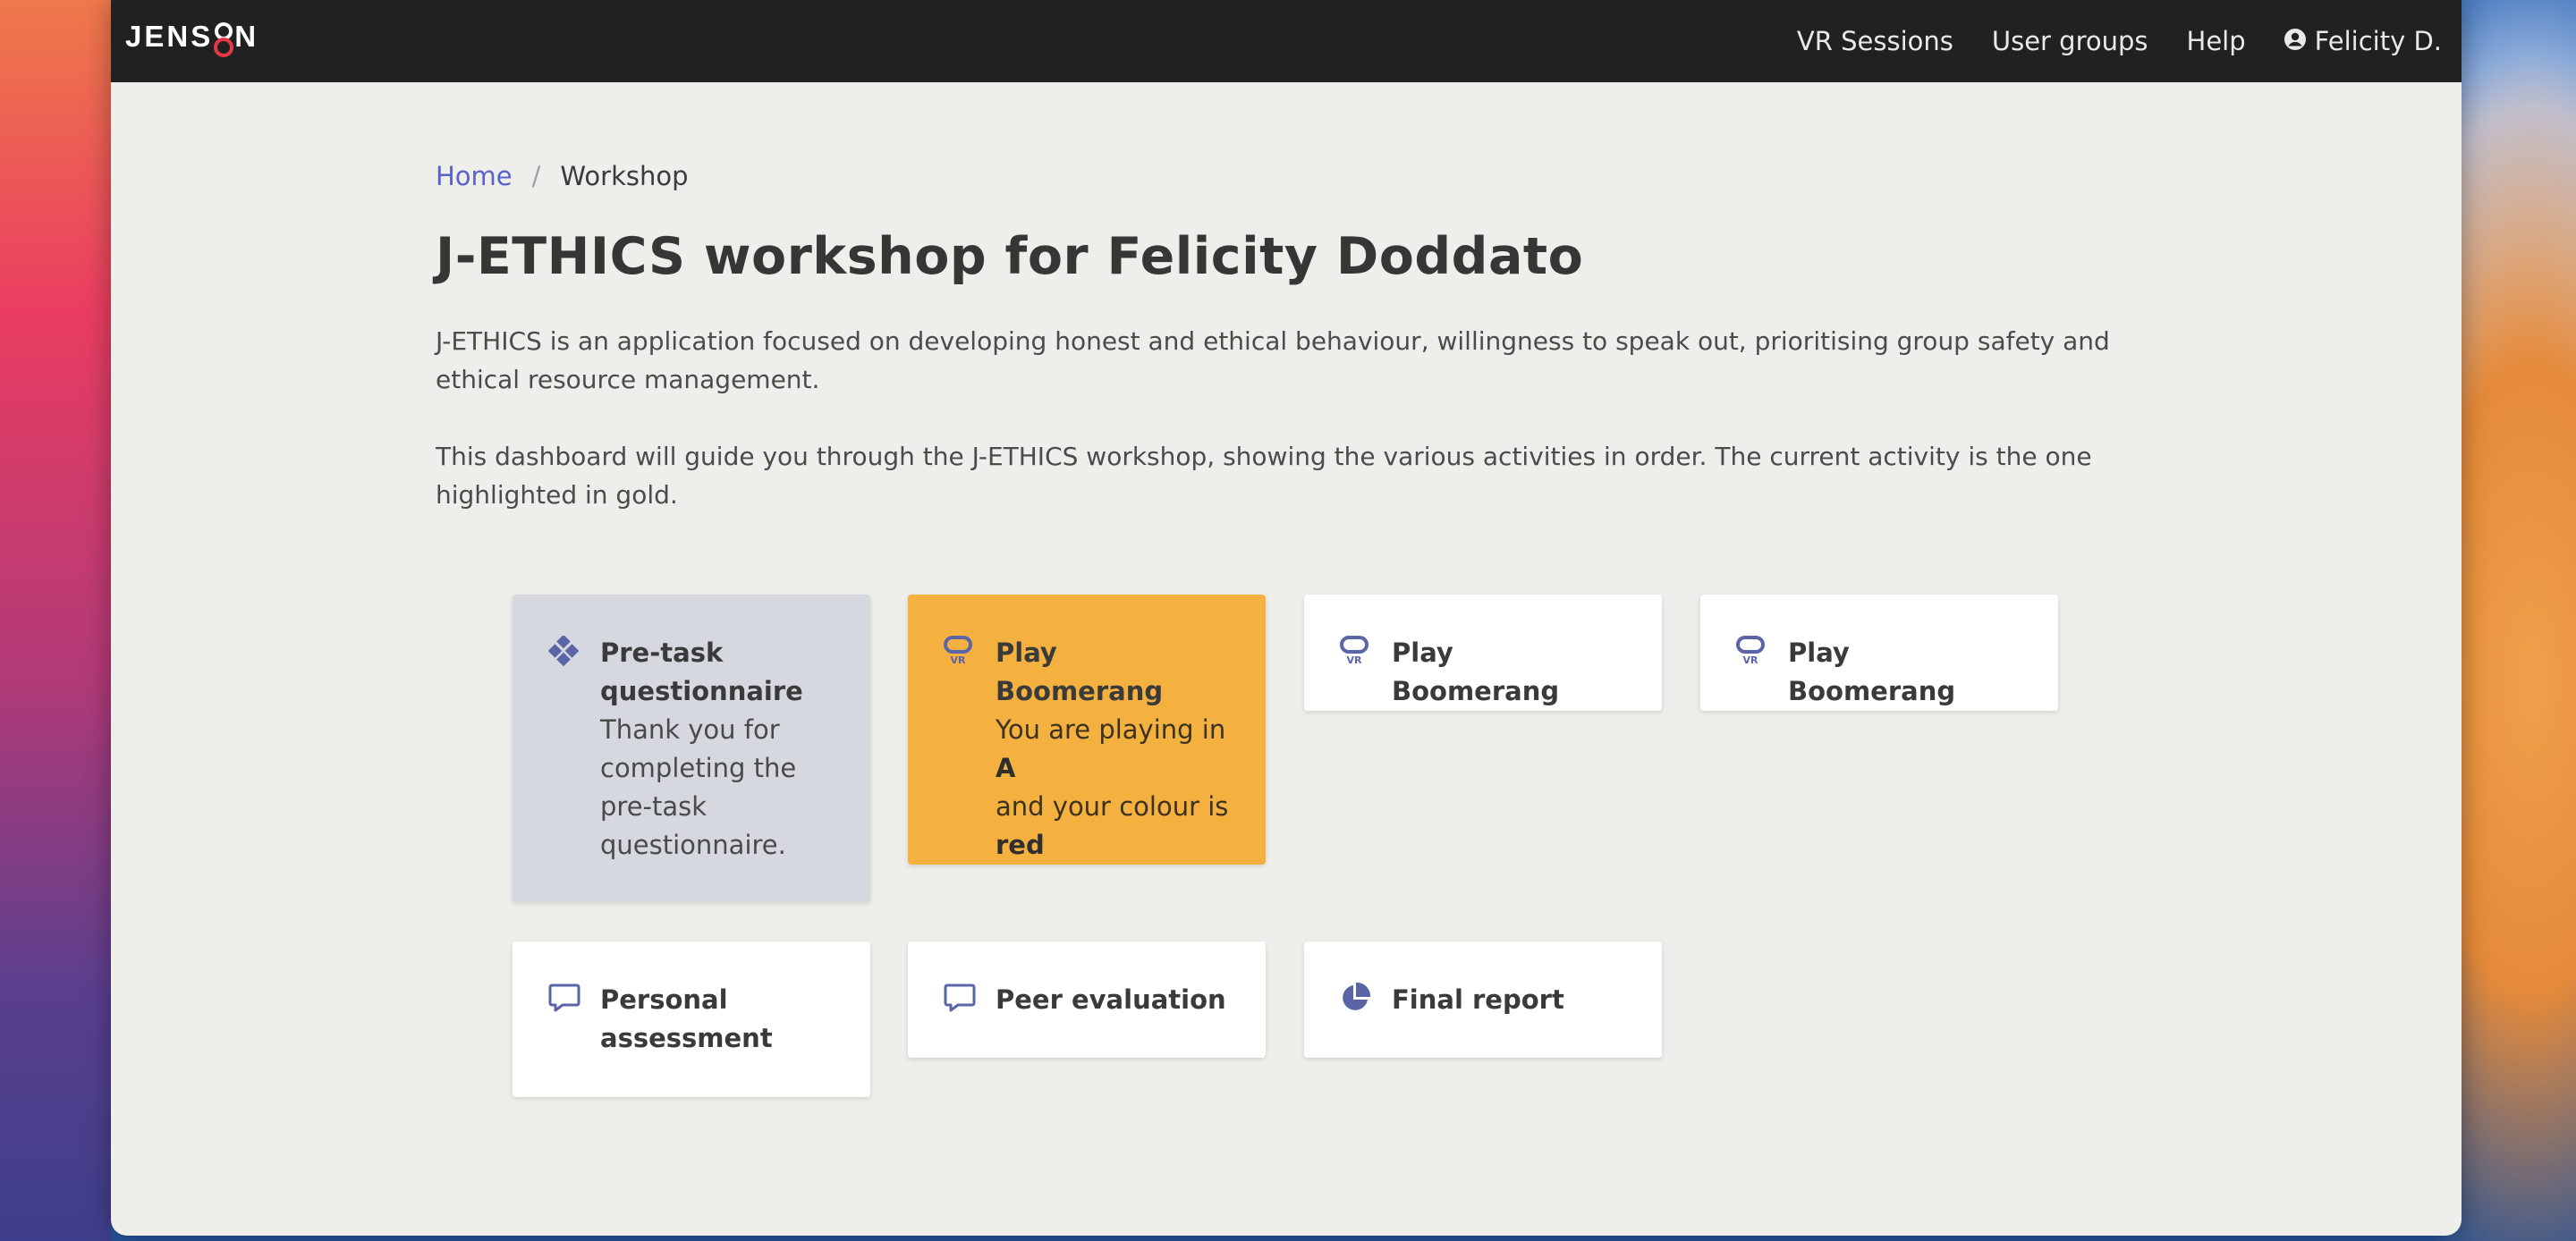  I want to click on pie-chart-icon, so click(1358, 1002).